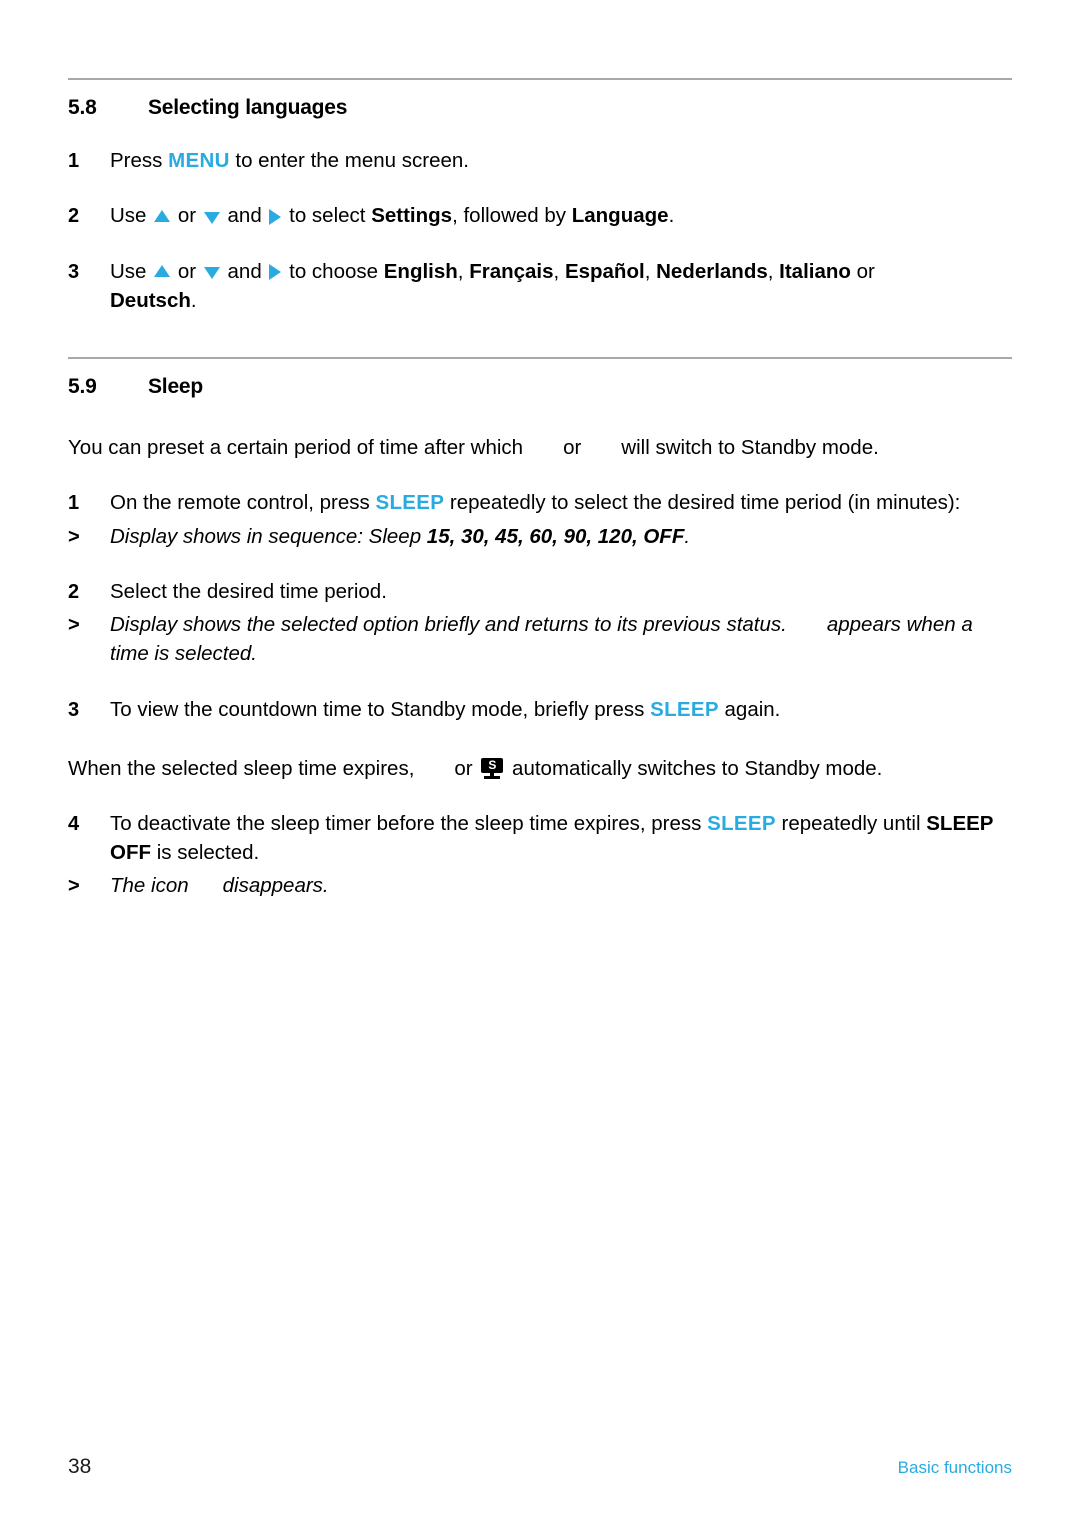 Image resolution: width=1080 pixels, height=1527 pixels. Describe the element at coordinates (243, 503) in the screenshot. I see `step-text-pre: On the remote control, press` at that location.